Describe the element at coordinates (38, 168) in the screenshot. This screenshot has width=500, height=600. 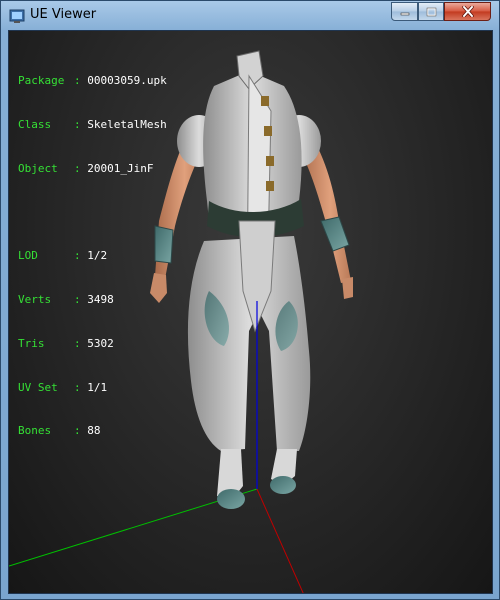
I see `info-label-object: Object` at that location.